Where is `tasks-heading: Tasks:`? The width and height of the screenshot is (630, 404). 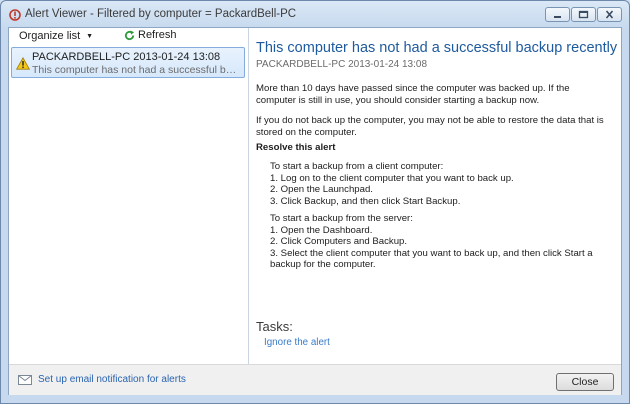
tasks-heading: Tasks: is located at coordinates (274, 326).